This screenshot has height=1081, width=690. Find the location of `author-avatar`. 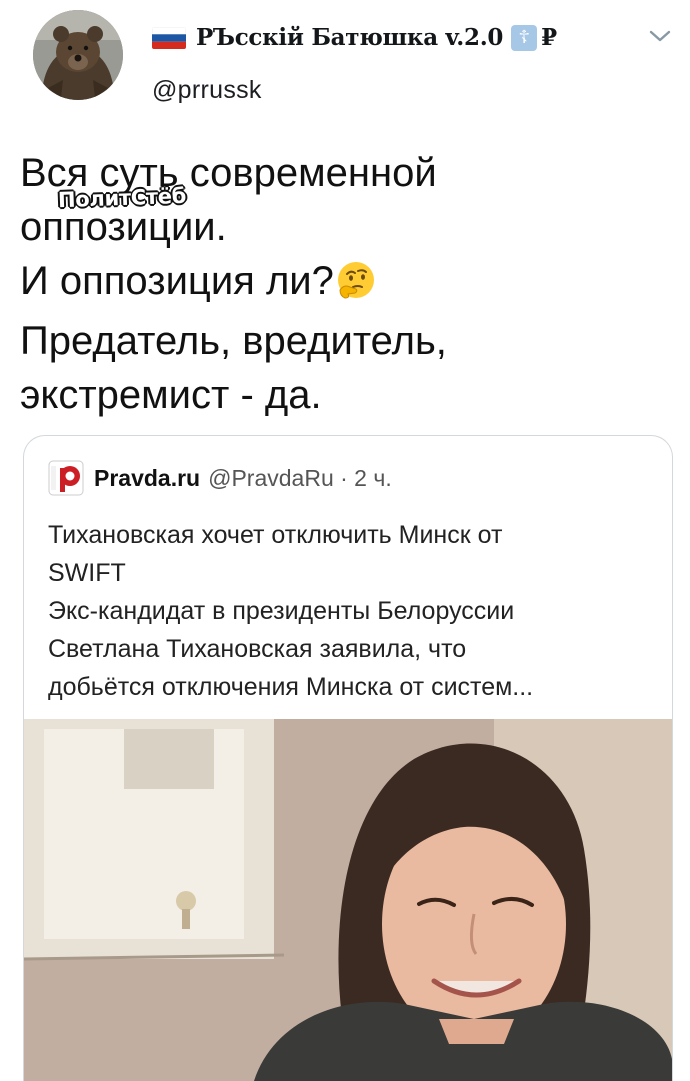

author-avatar is located at coordinates (78, 55).